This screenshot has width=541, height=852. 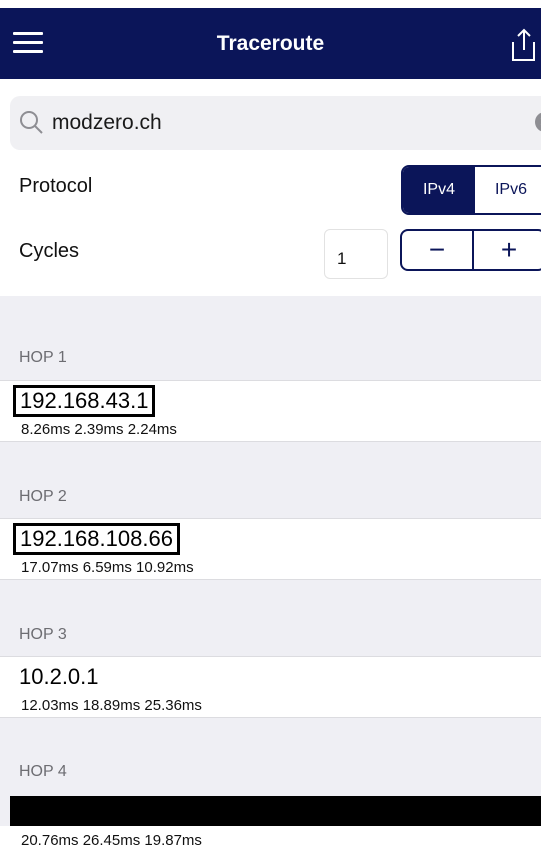 What do you see at coordinates (356, 254) in the screenshot?
I see `cycles-value-field: 1` at bounding box center [356, 254].